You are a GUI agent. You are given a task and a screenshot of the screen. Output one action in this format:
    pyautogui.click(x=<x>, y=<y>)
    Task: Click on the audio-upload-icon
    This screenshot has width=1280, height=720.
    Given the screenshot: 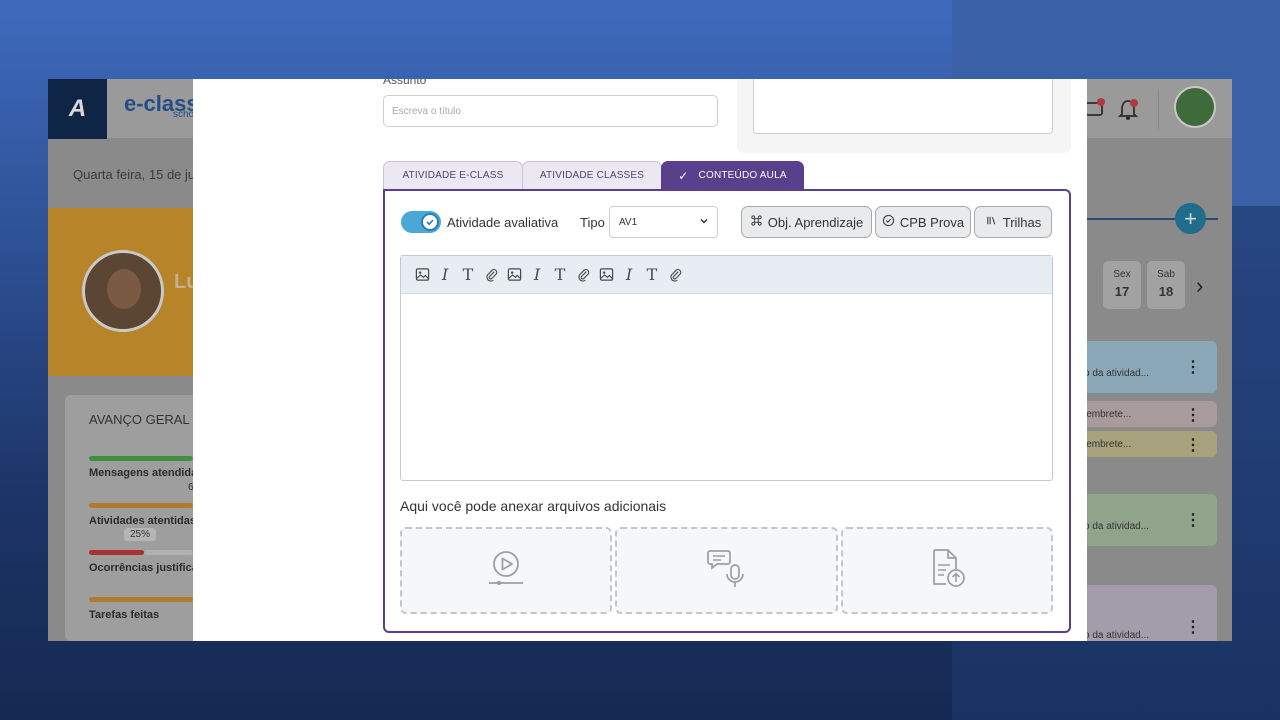 What is the action you would take?
    pyautogui.click(x=727, y=570)
    